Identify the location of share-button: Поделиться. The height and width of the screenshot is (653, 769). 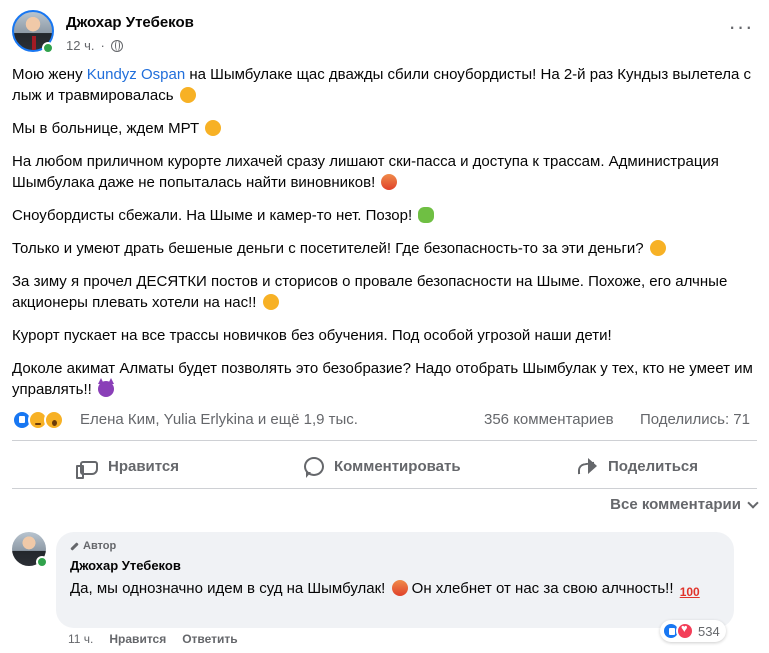
(637, 466).